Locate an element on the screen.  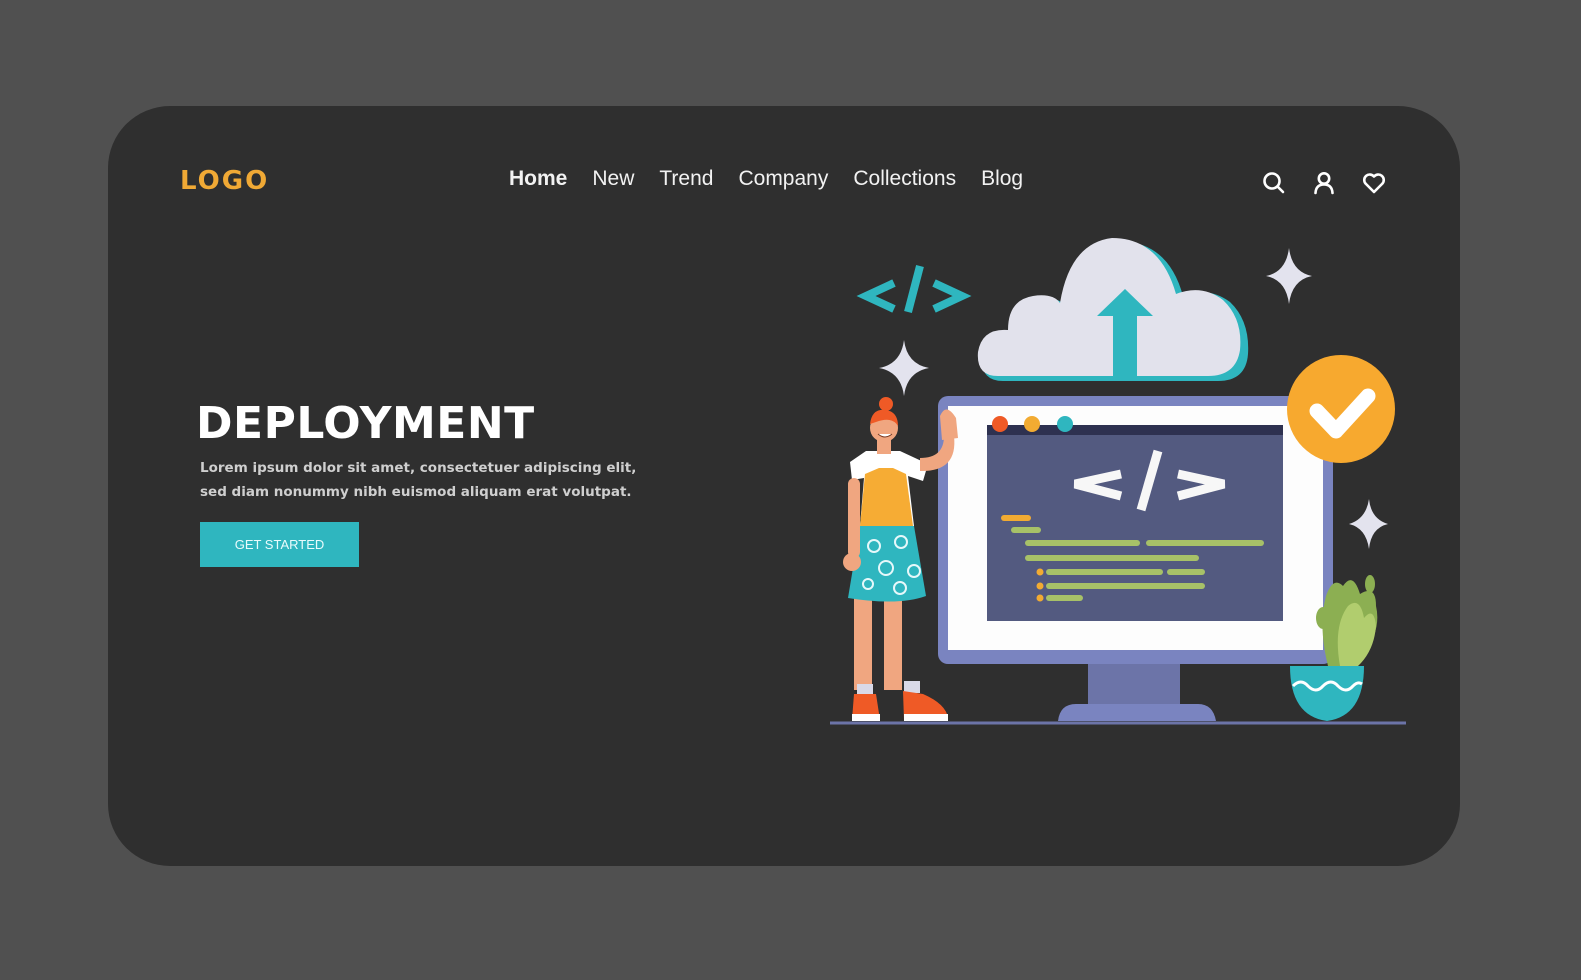
main-nav: Home New Trend Company Collections Blog is located at coordinates (778, 179).